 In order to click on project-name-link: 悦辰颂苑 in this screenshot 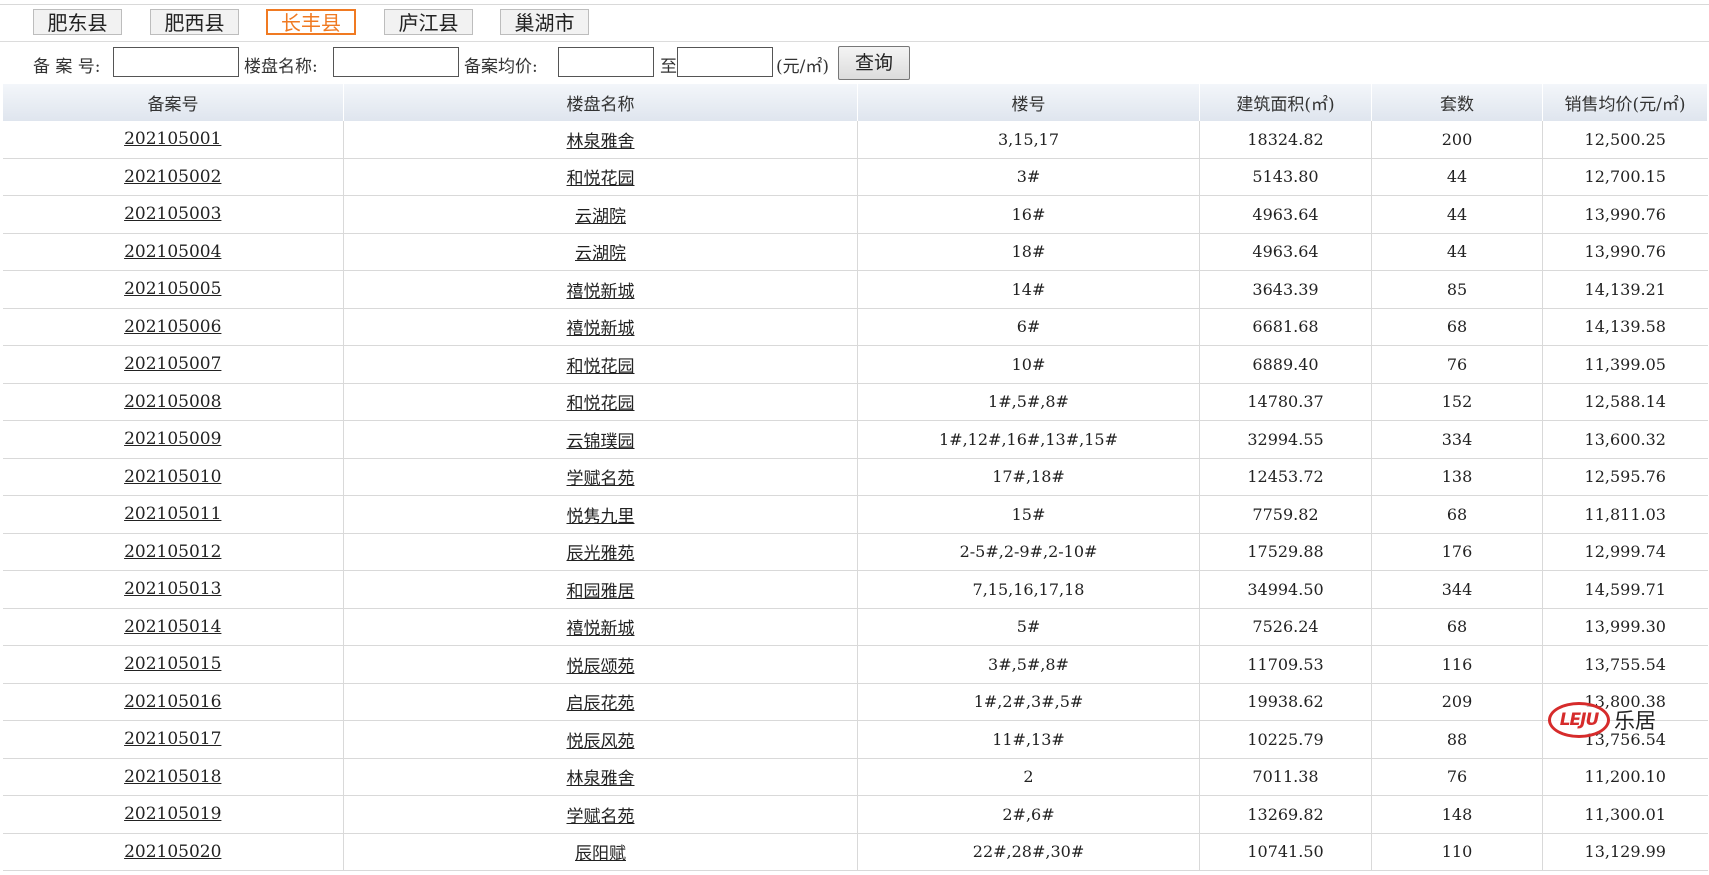, I will do `click(601, 667)`.